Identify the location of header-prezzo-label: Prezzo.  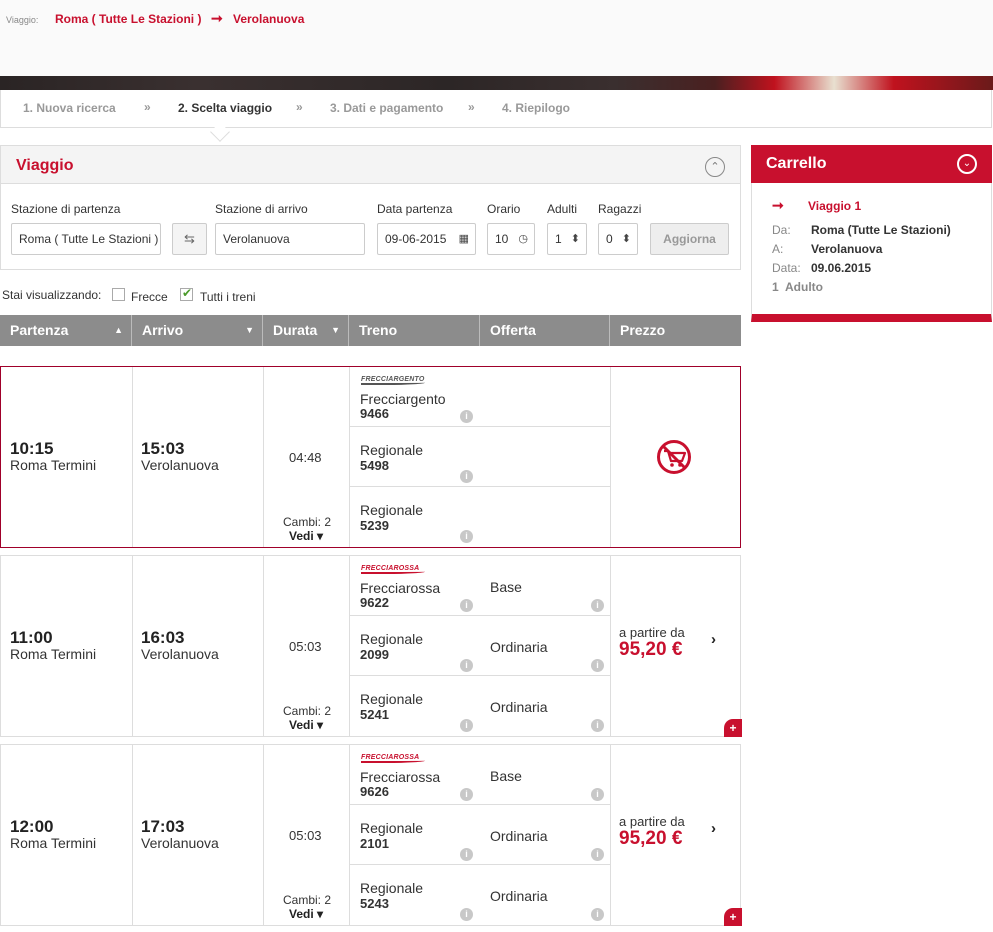
(643, 330).